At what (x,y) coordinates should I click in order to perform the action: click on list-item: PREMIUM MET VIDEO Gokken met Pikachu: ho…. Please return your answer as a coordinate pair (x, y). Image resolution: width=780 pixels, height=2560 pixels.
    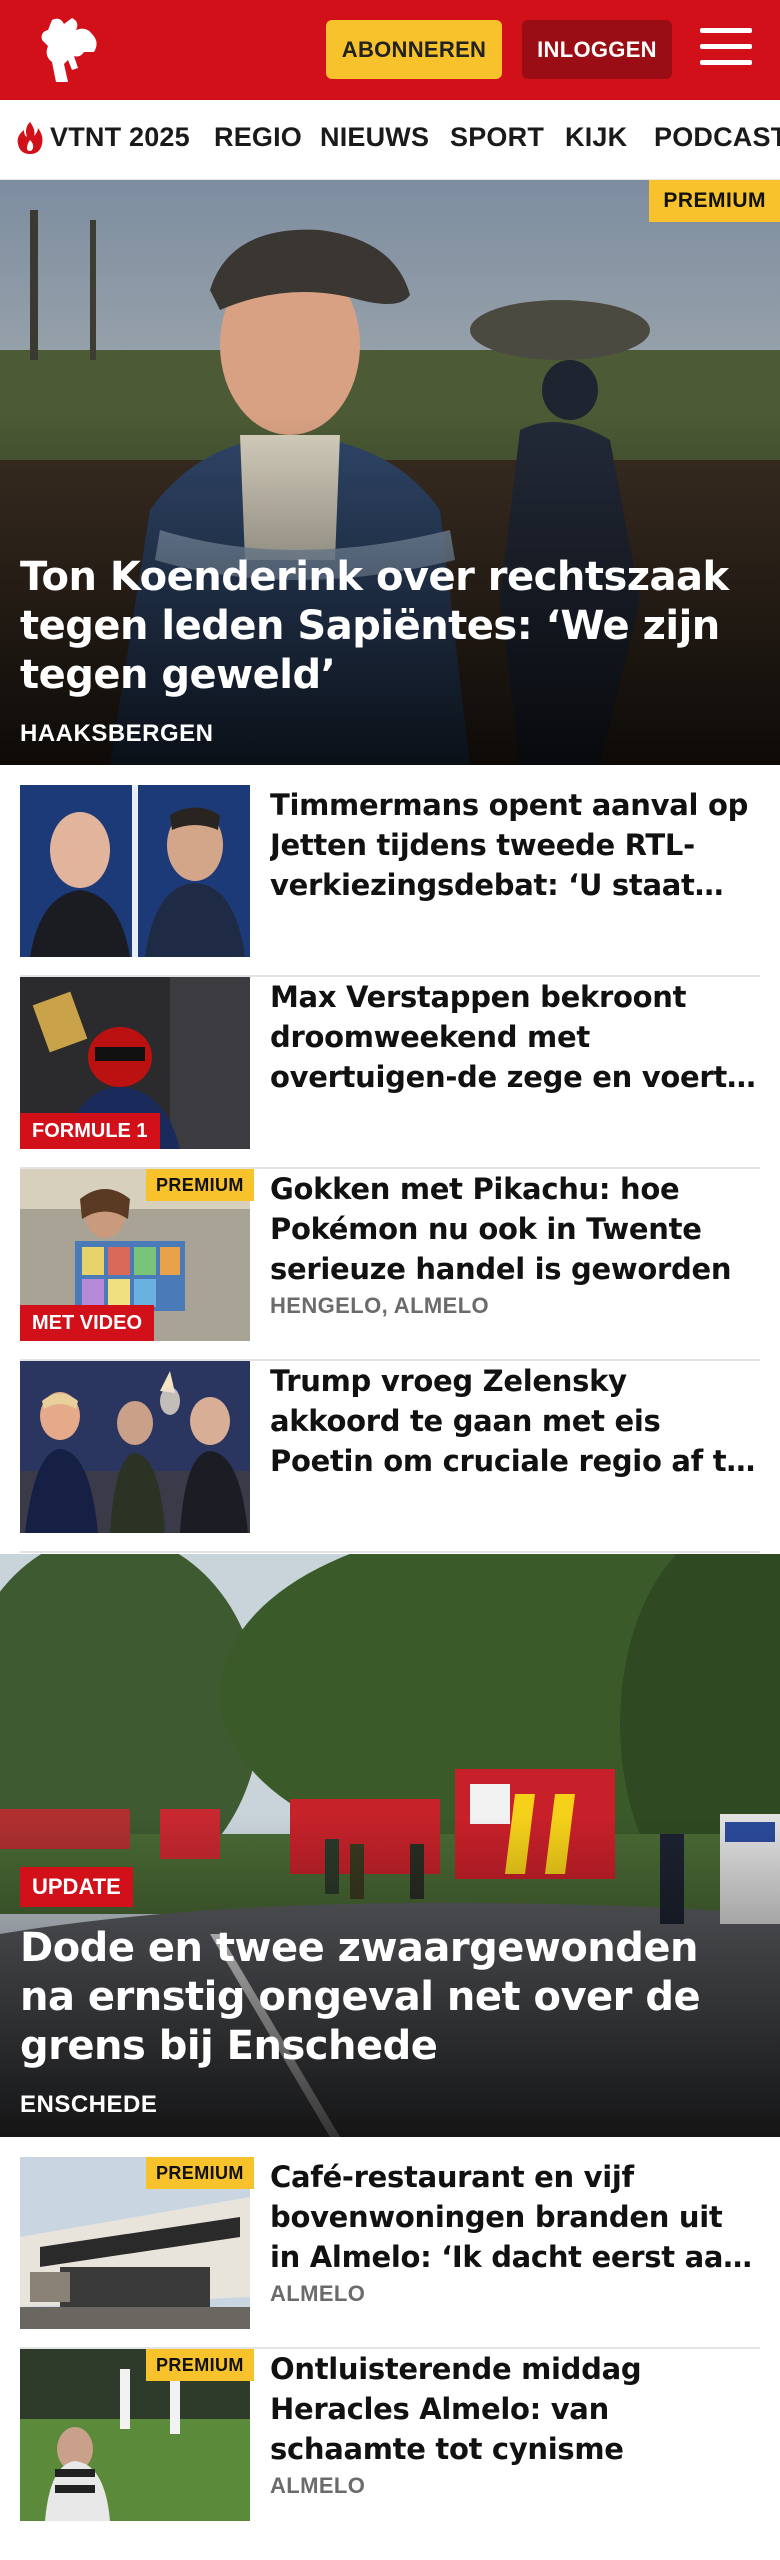
    Looking at the image, I should click on (390, 1265).